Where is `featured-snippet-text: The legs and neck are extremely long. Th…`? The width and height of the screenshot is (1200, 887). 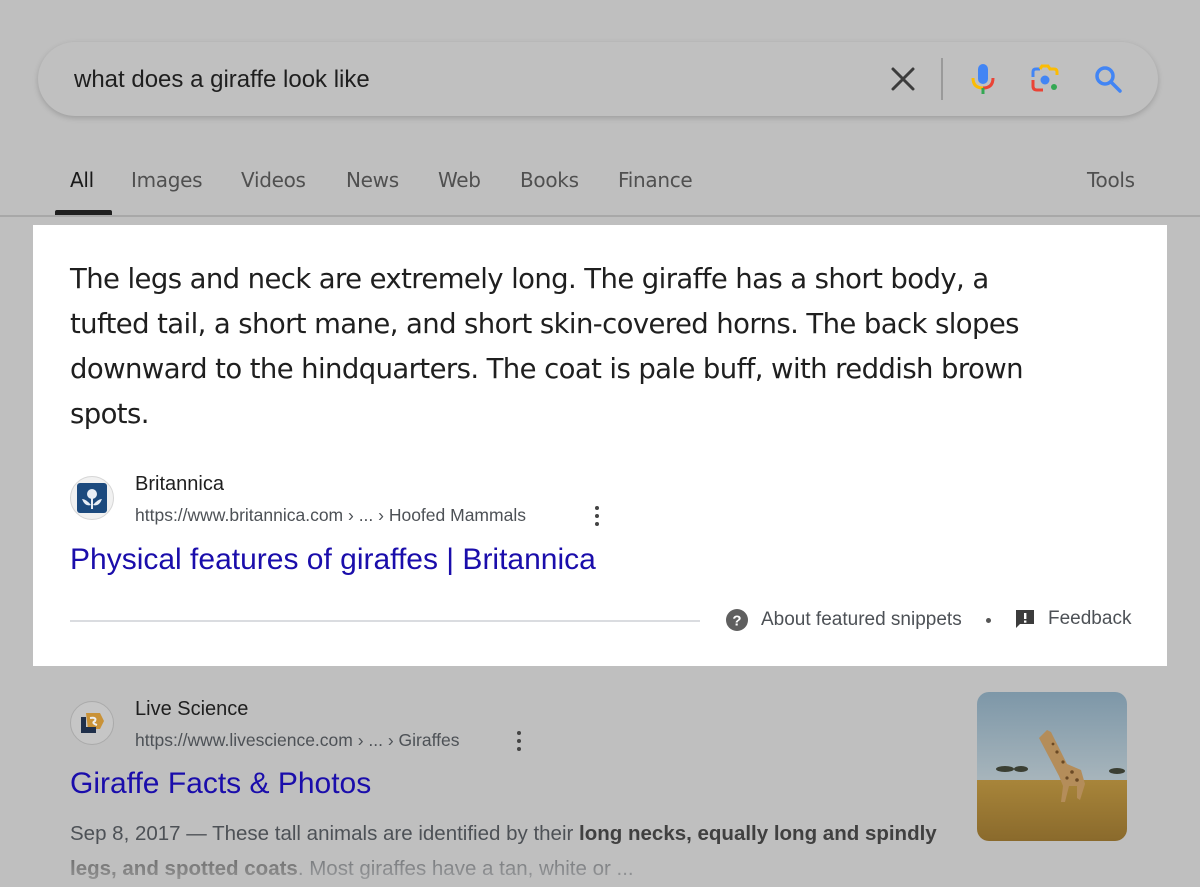
featured-snippet-text: The legs and neck are extremely long. Th… is located at coordinates (547, 346).